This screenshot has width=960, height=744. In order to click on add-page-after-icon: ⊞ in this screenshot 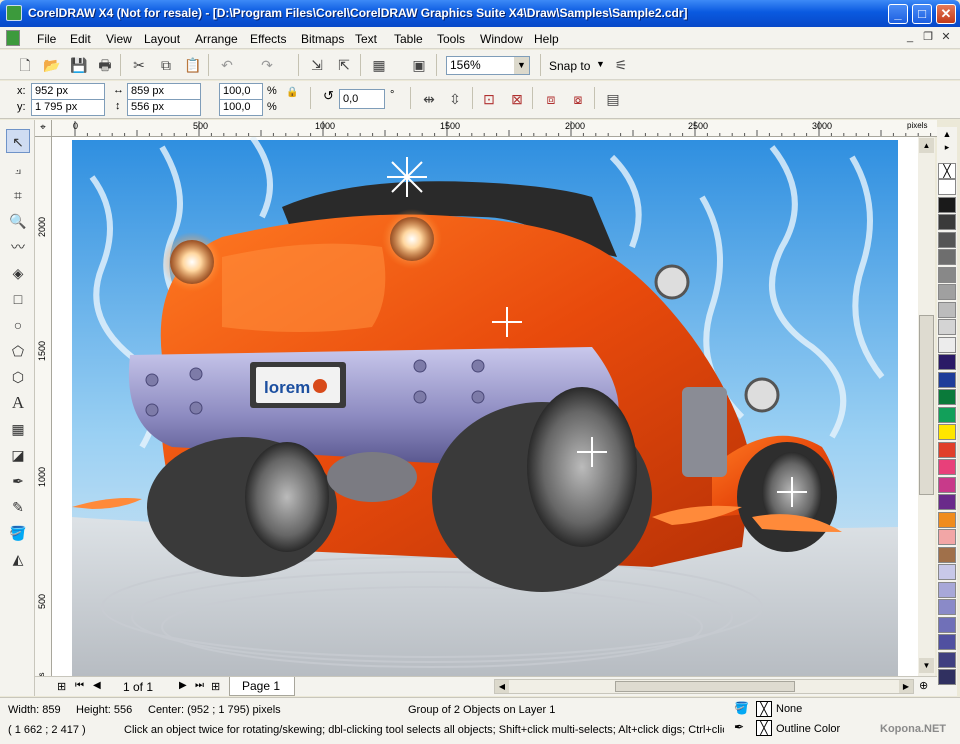, I will do `click(215, 686)`.